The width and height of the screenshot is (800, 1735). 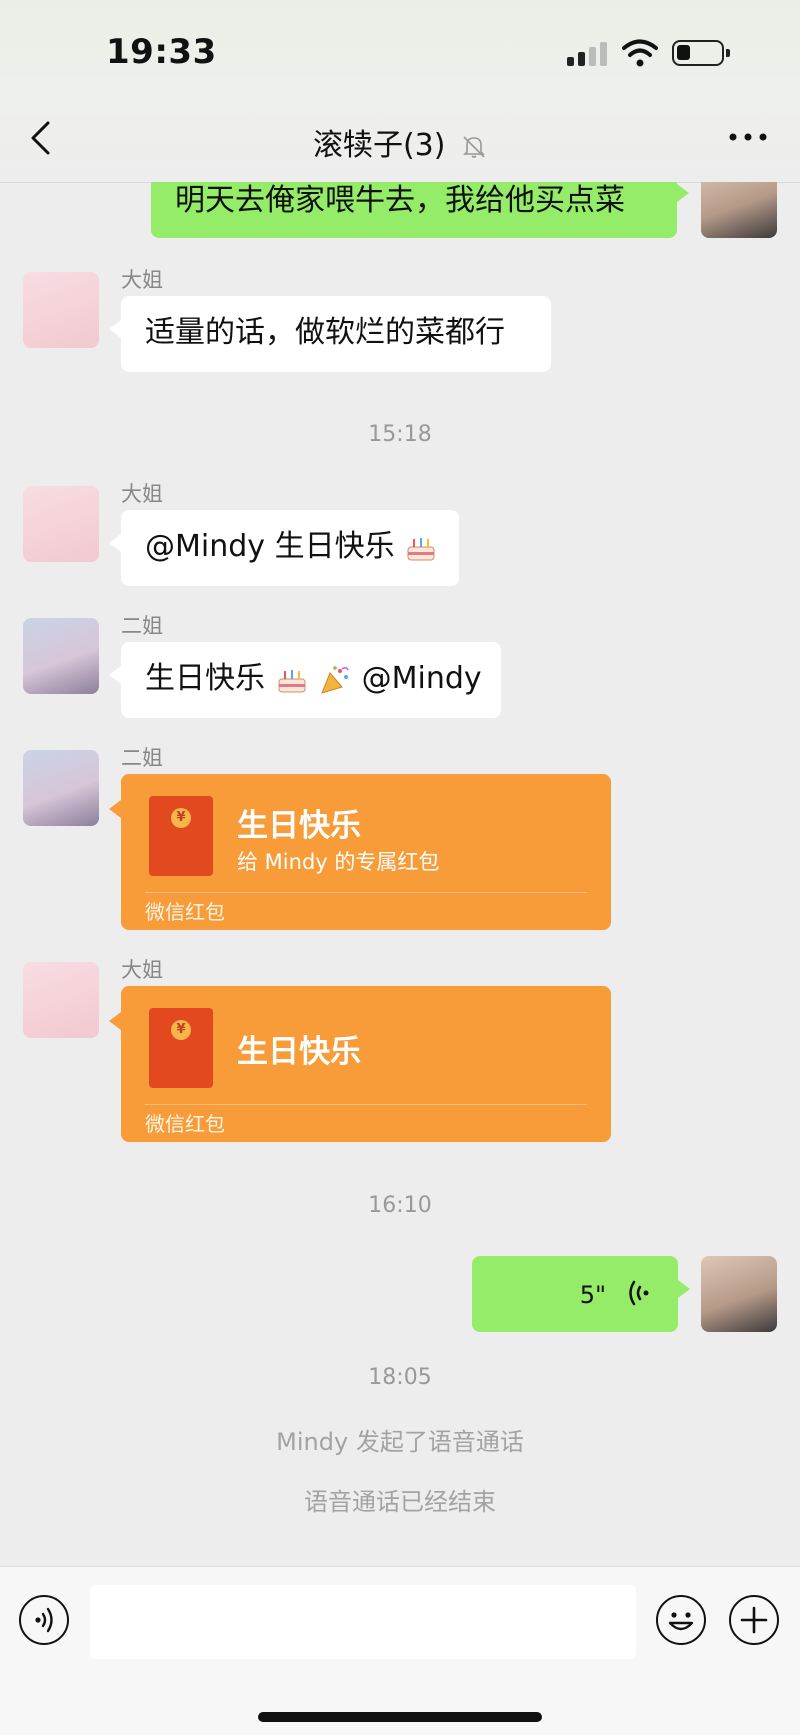 What do you see at coordinates (400, 434) in the screenshot?
I see `timestamp: 15:18` at bounding box center [400, 434].